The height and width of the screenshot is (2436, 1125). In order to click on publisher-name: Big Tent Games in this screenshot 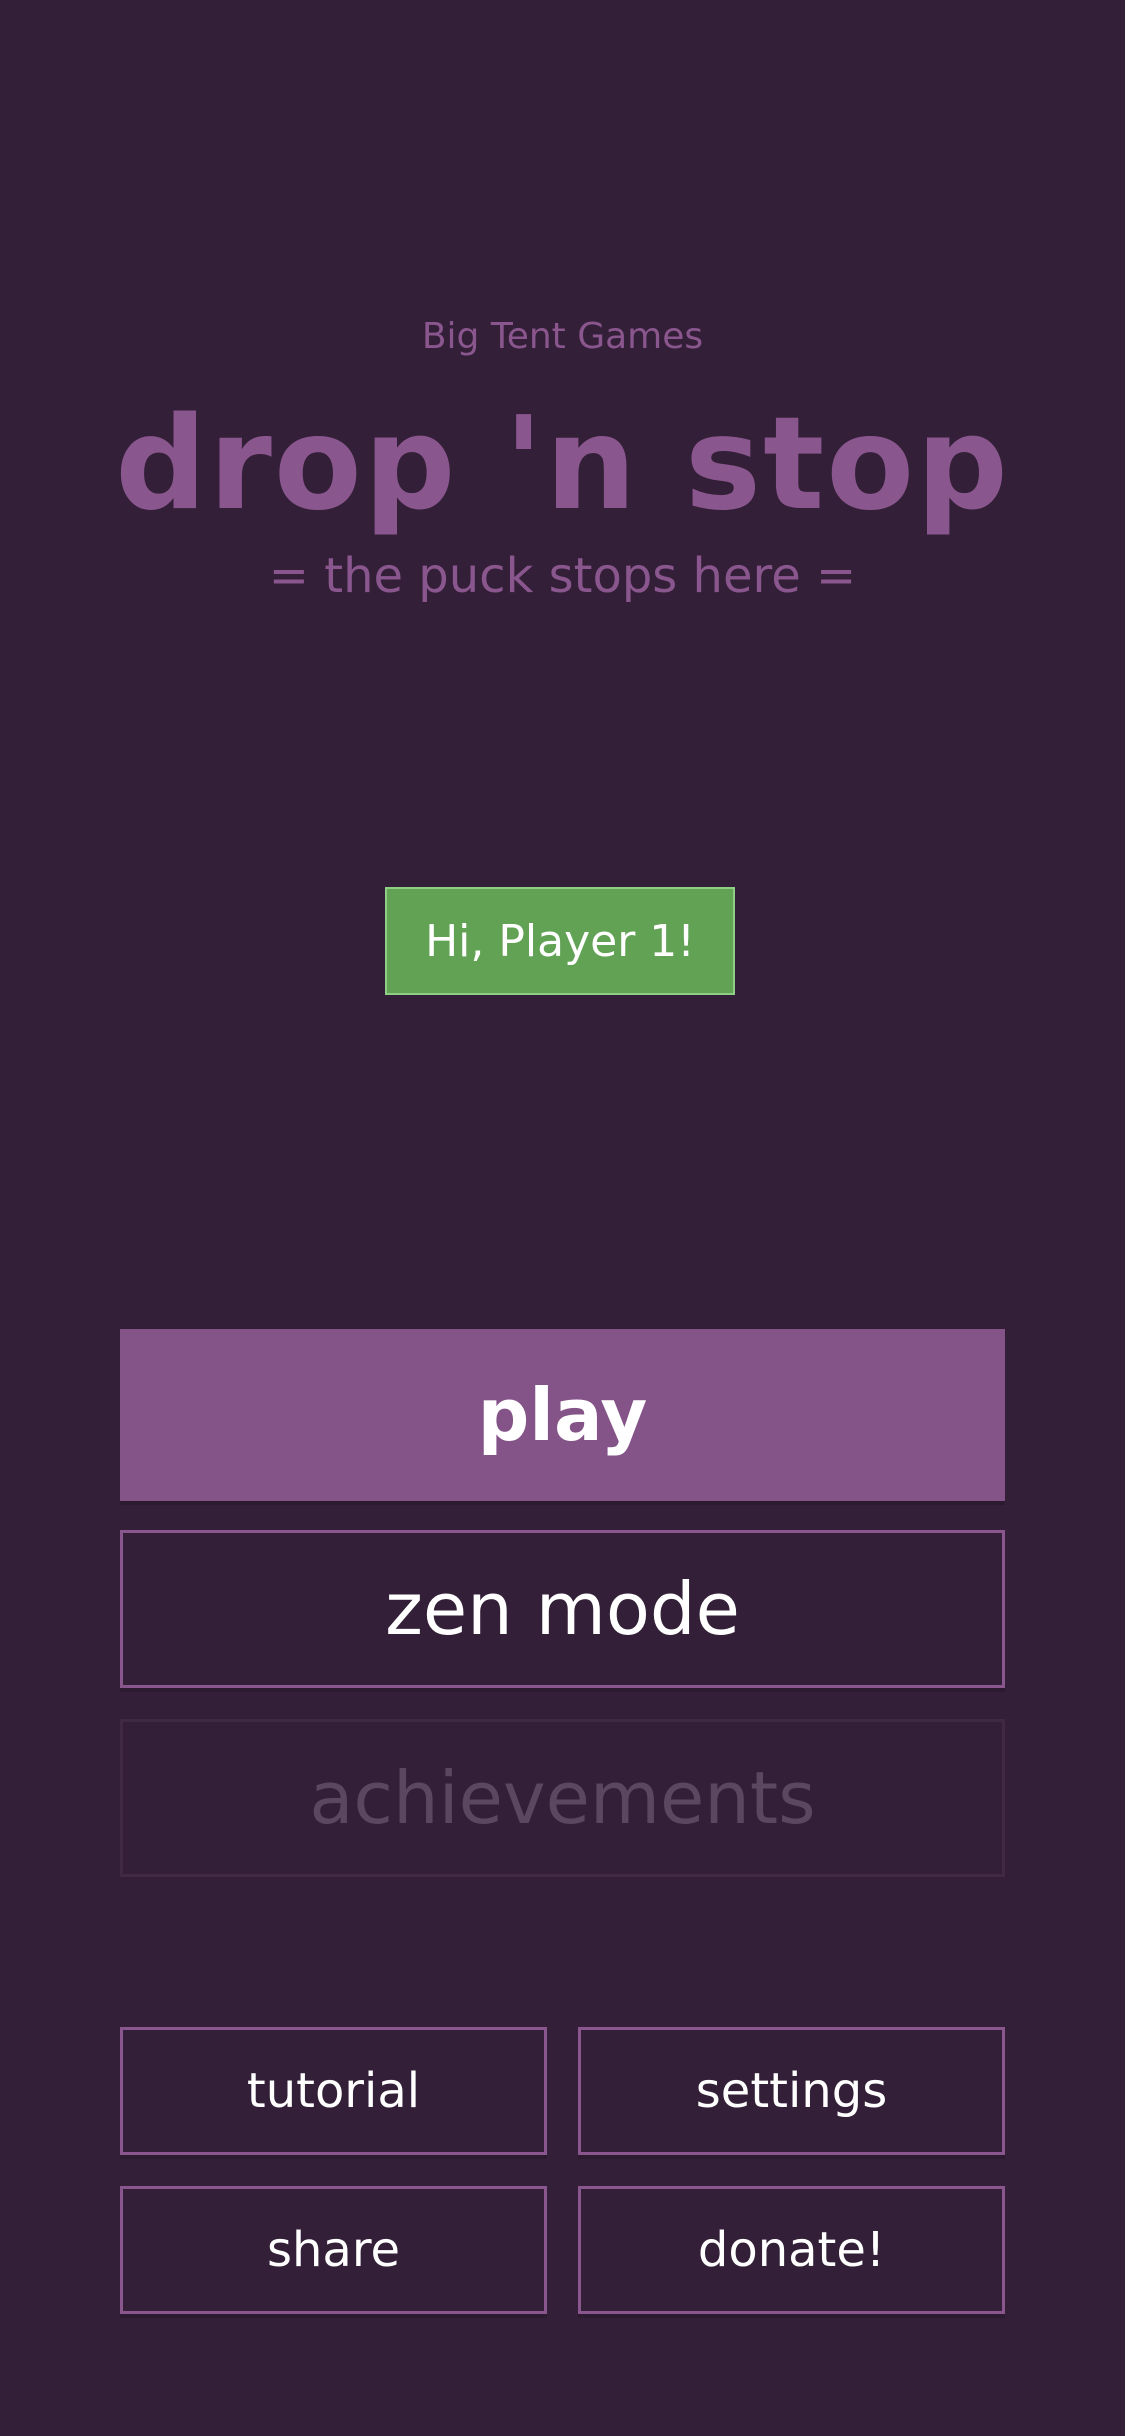, I will do `click(562, 336)`.